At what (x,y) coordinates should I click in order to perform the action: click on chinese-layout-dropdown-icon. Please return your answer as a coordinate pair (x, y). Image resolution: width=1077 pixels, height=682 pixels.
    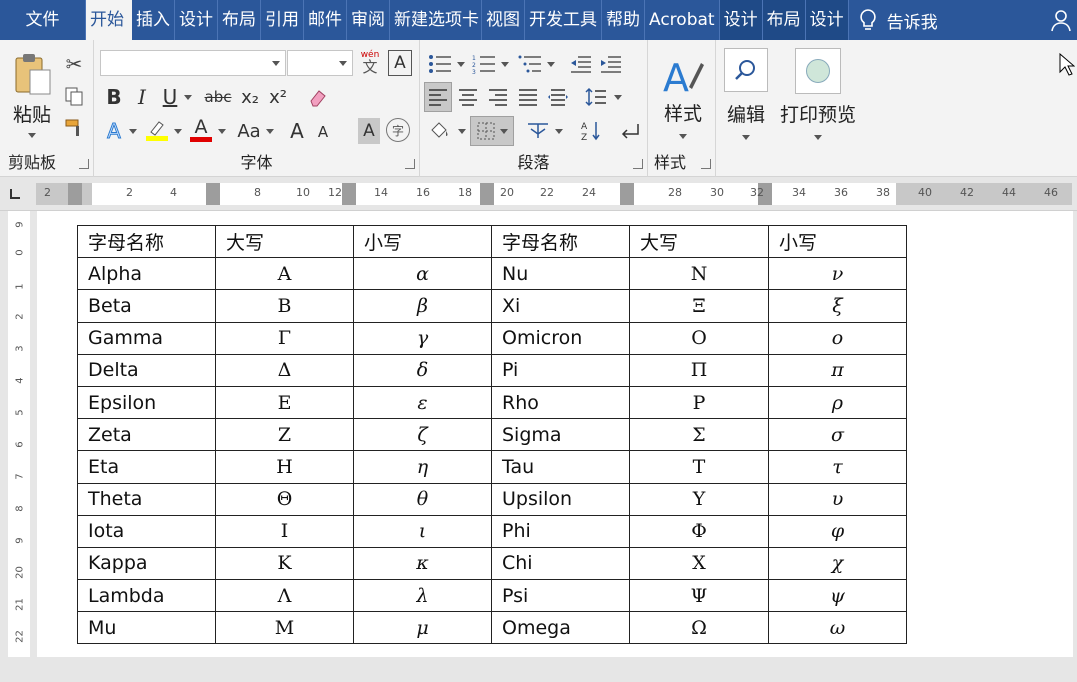
    Looking at the image, I should click on (559, 131).